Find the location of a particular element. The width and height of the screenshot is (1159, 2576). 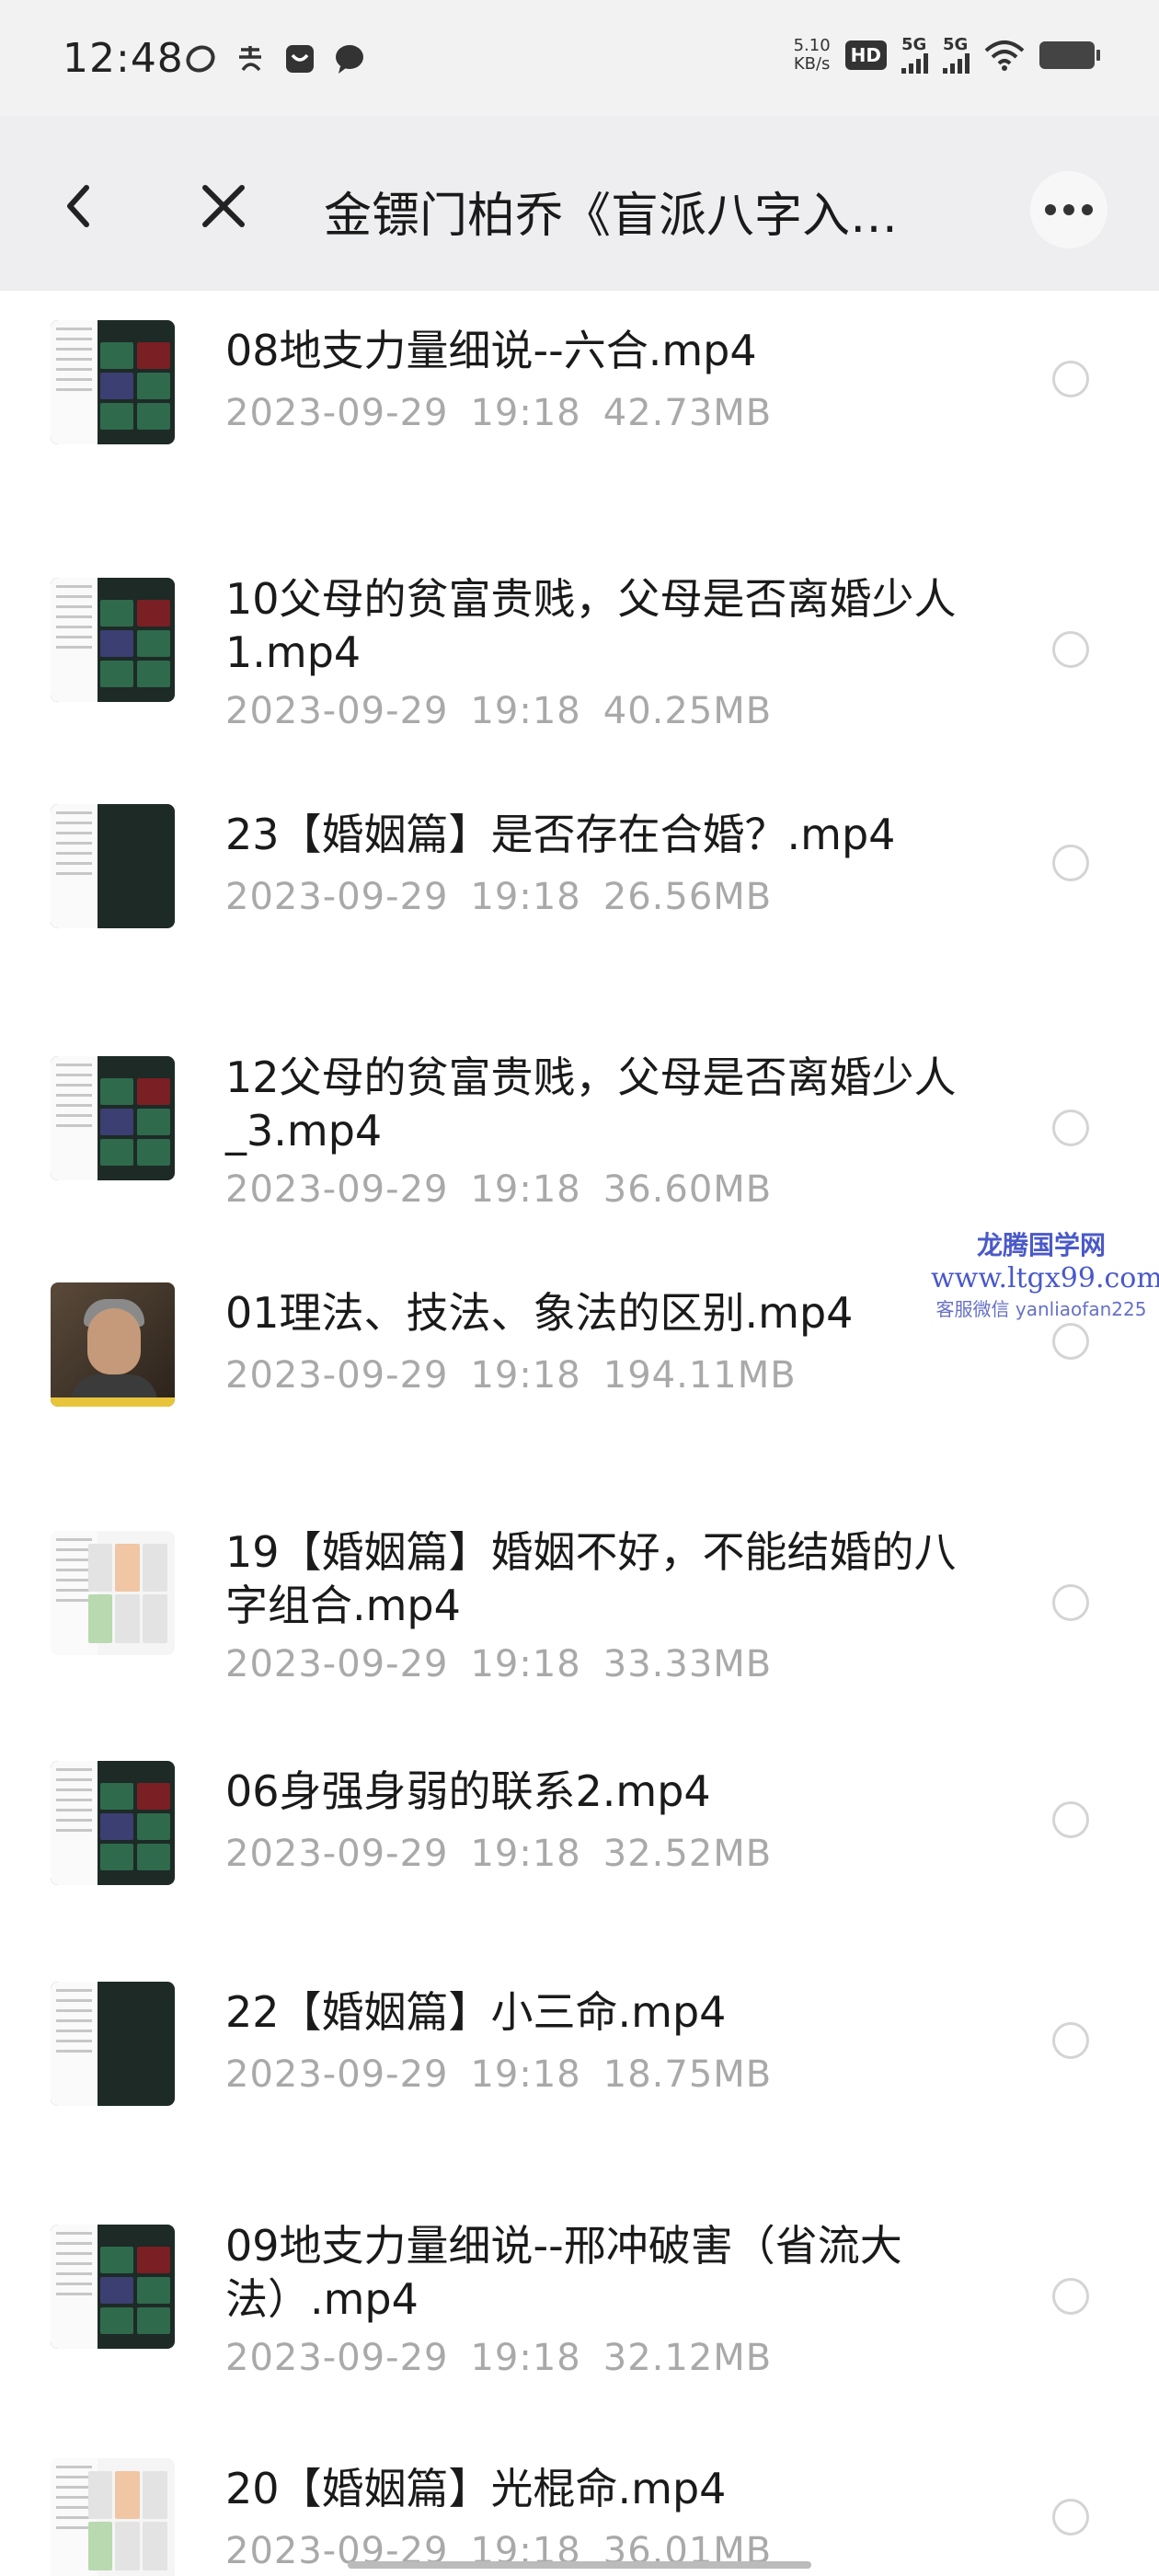

file-meta: 2023-09-29 19:18 42.73MB is located at coordinates (498, 413).